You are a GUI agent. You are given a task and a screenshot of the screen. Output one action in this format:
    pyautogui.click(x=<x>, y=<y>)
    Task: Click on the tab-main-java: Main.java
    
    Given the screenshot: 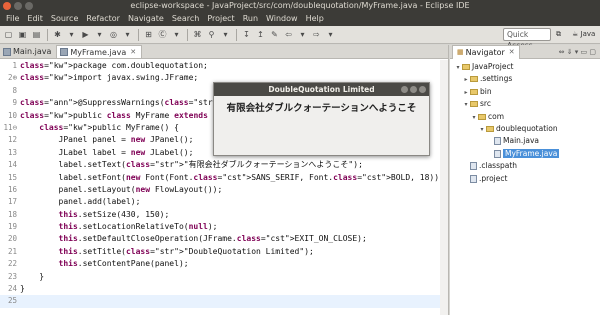 What is the action you would take?
    pyautogui.click(x=28, y=51)
    